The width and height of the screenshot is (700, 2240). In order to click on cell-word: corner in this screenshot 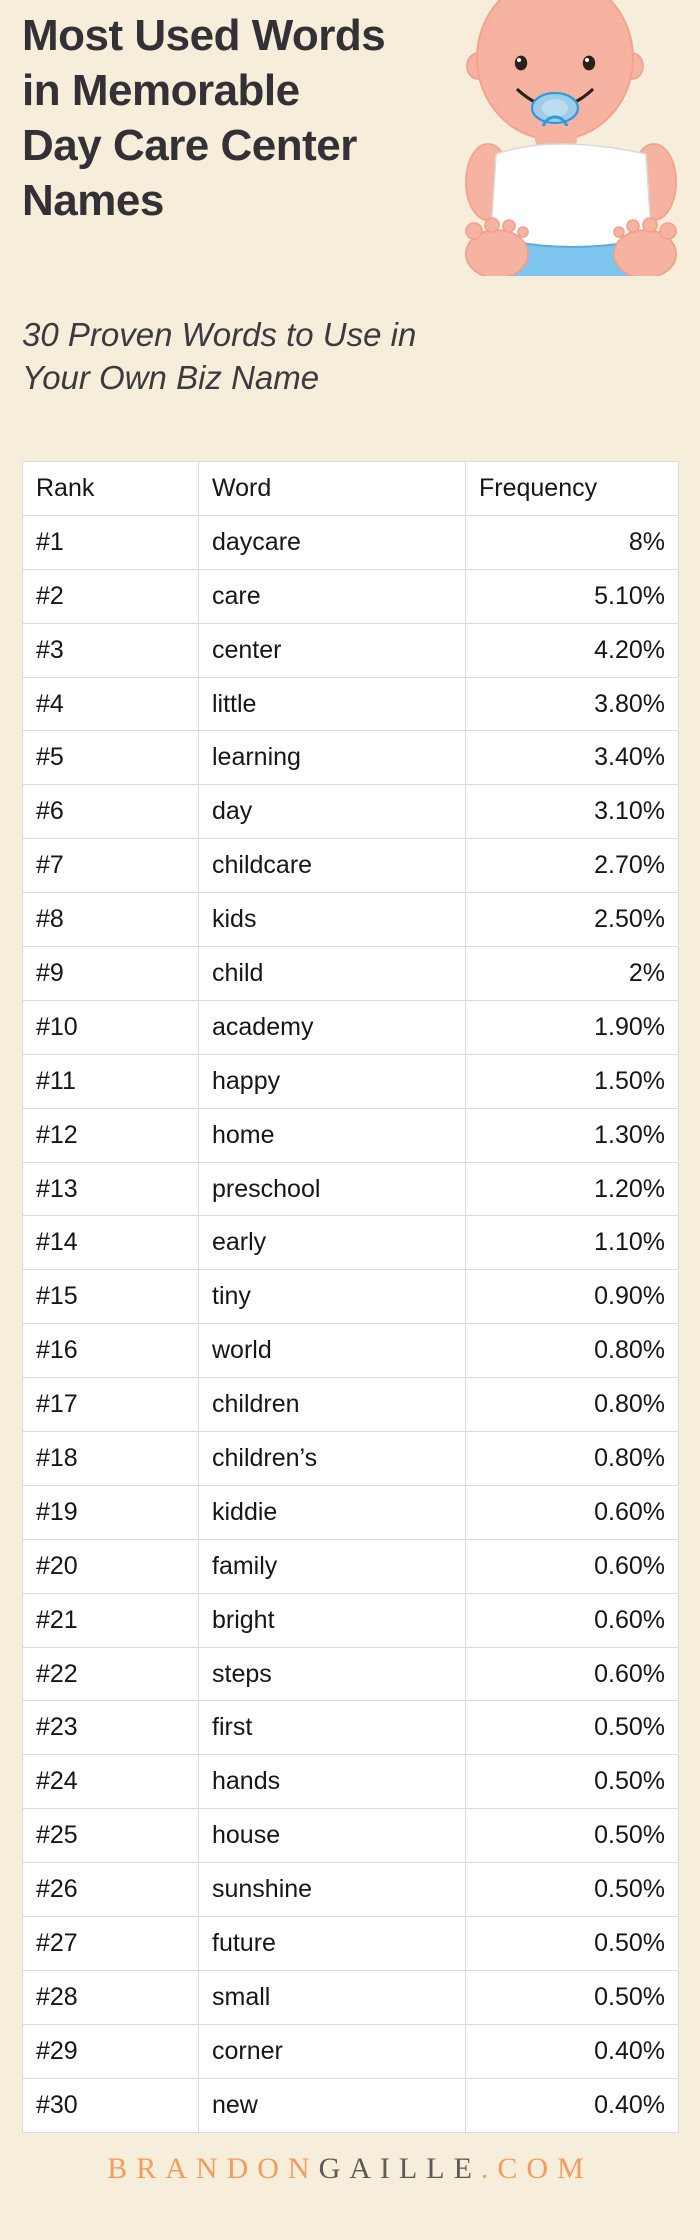, I will do `click(332, 2051)`.